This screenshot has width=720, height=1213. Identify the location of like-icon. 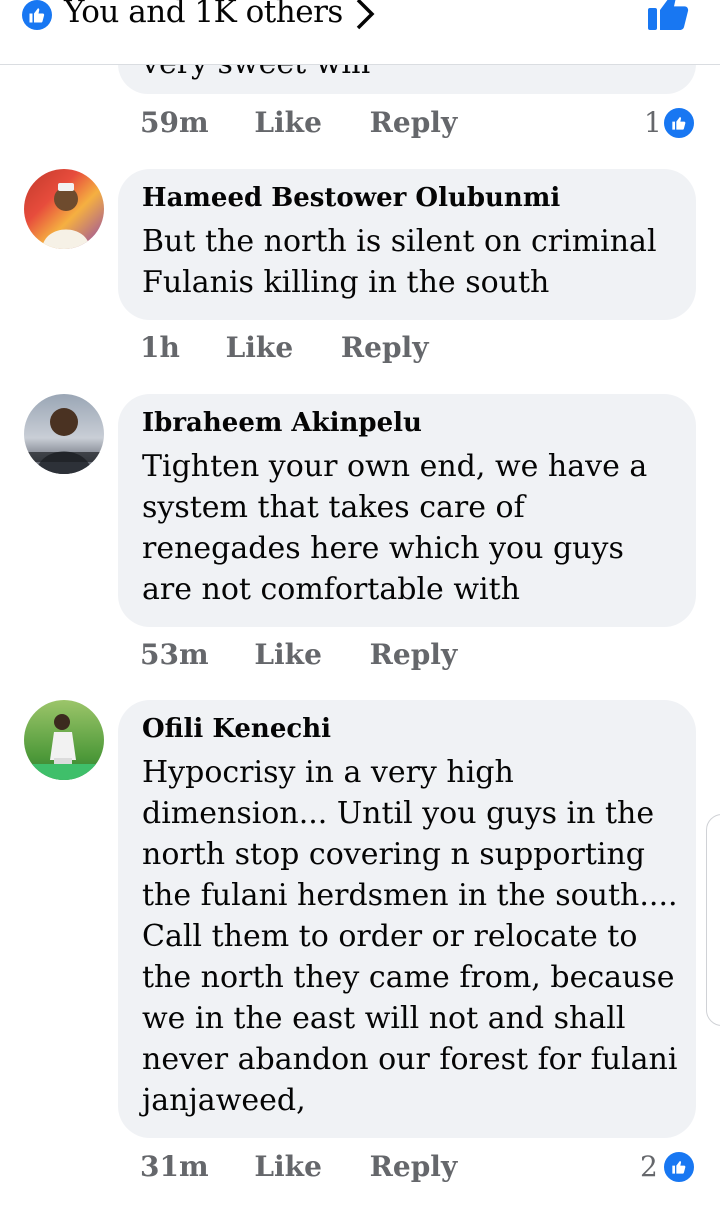
(668, 16).